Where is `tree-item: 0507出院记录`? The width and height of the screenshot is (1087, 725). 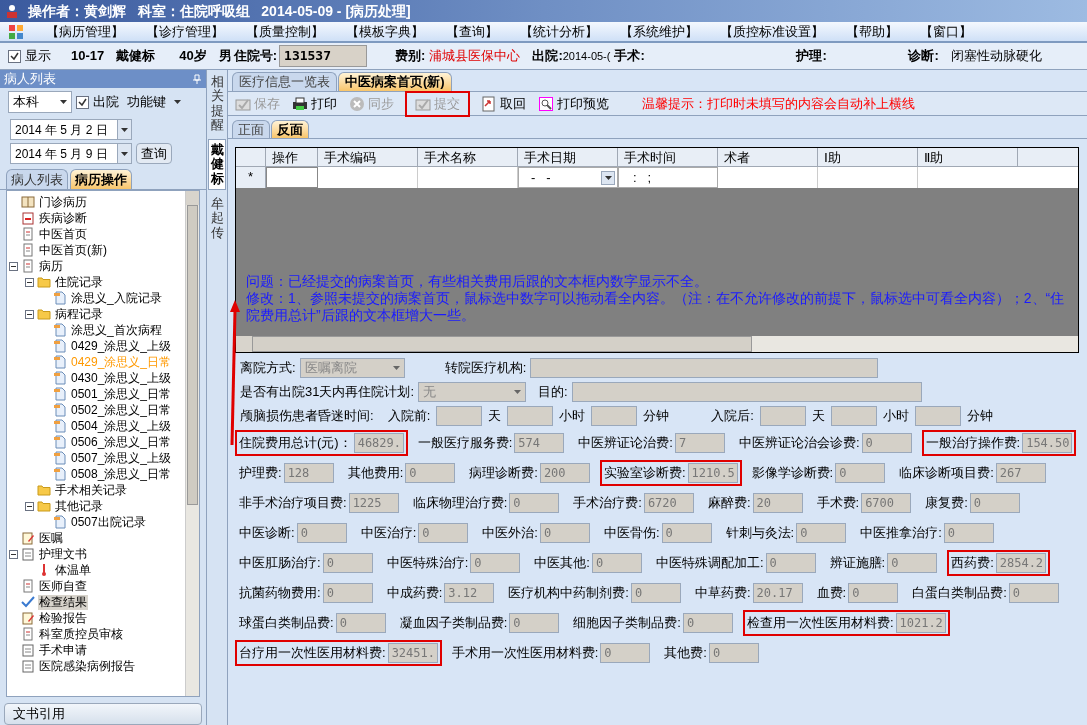
tree-item: 0507出院记录 is located at coordinates (108, 522).